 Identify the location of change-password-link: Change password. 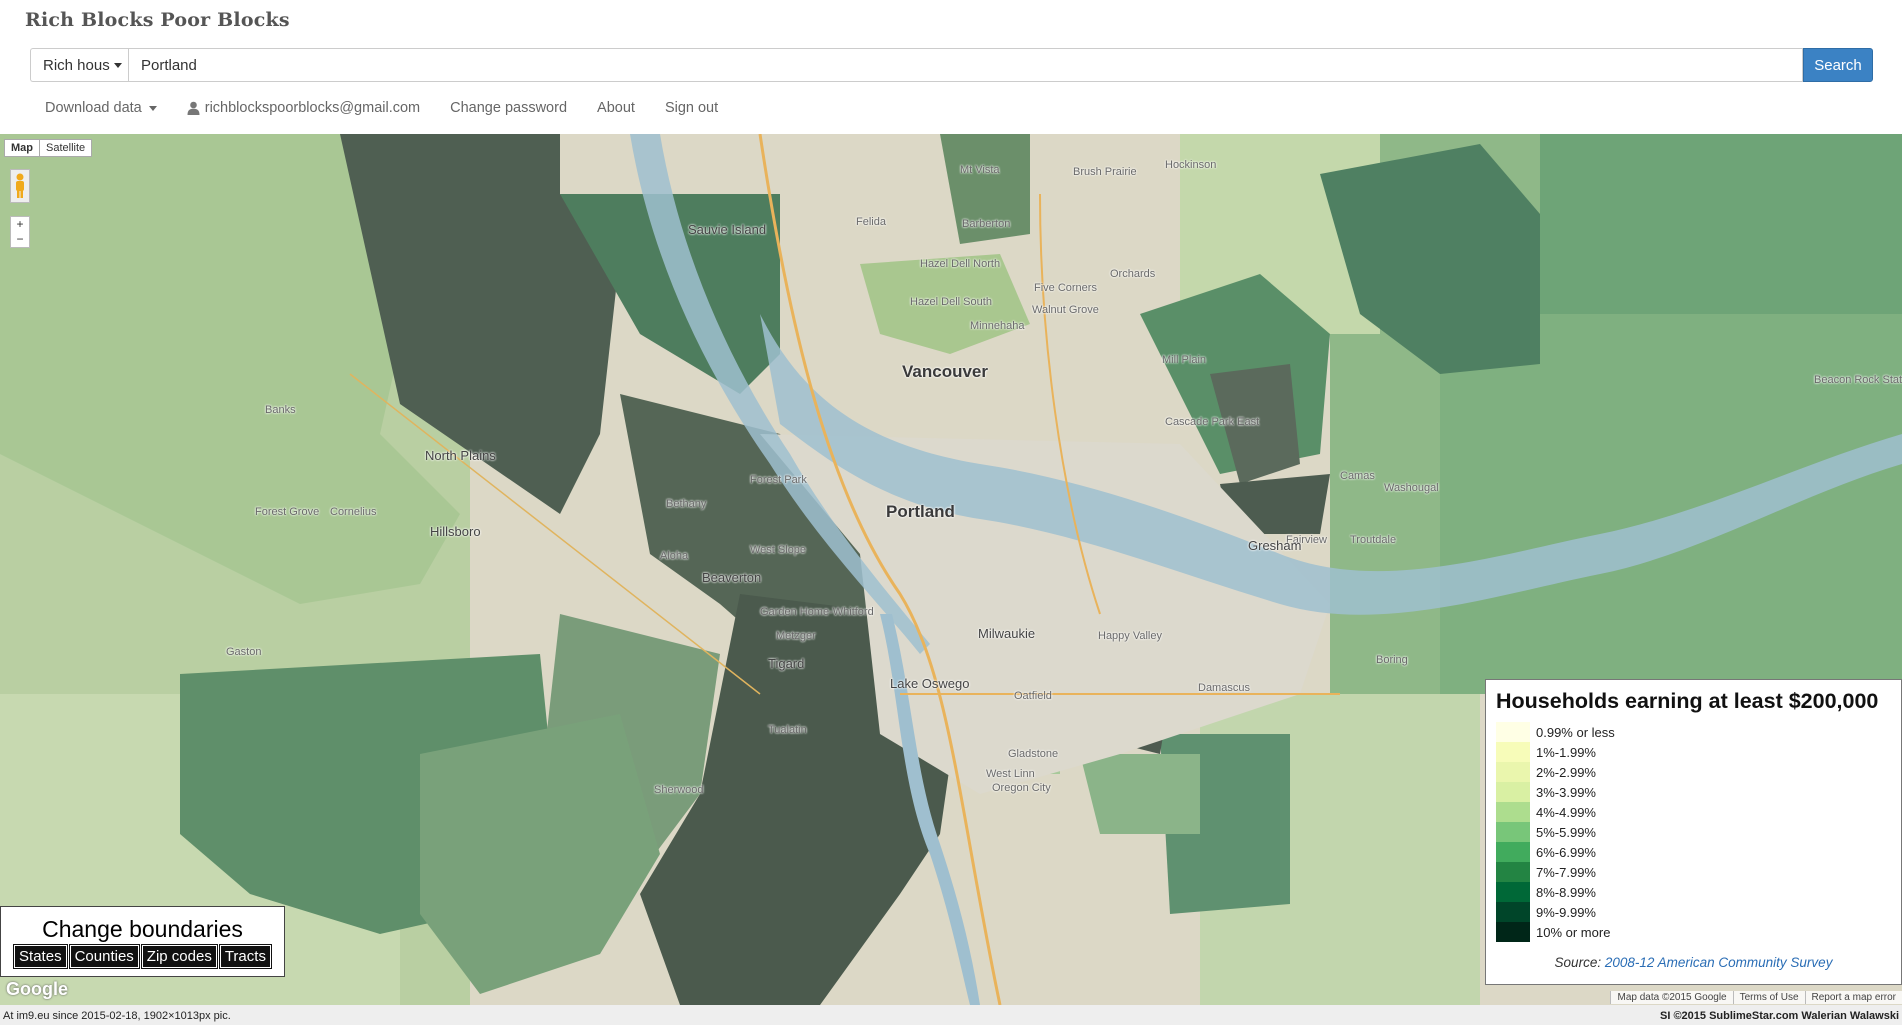
(508, 108).